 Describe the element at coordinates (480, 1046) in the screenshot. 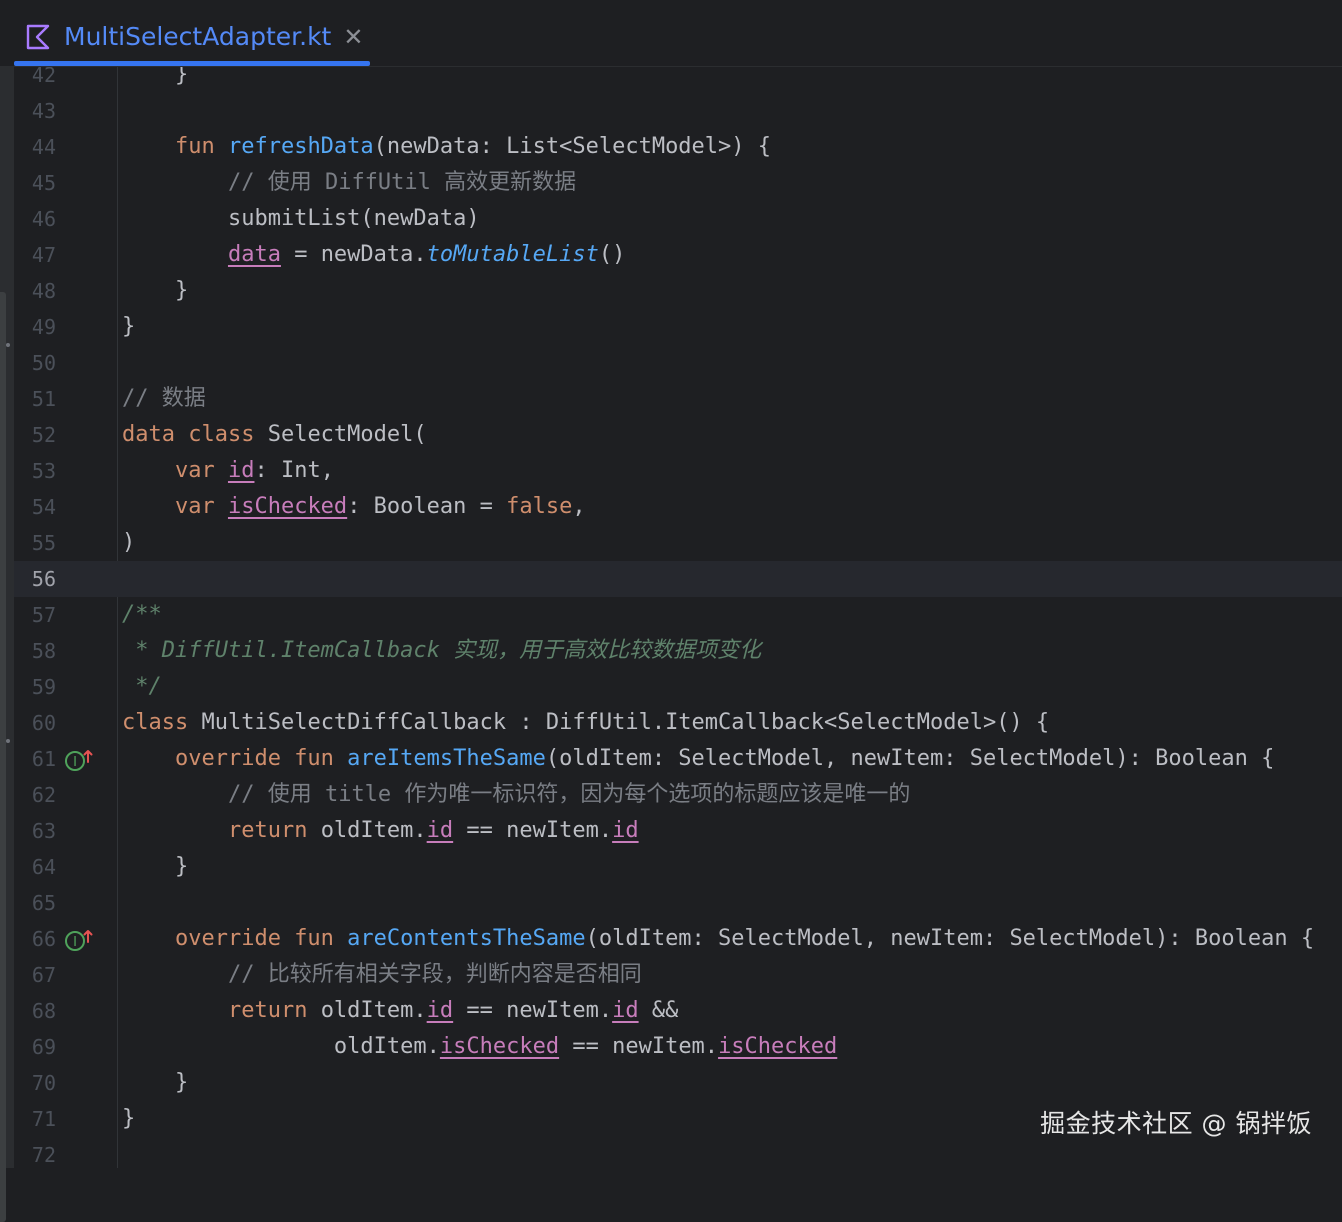

I see `code-text: oldItem.isChecked == newItem.isChecked` at that location.